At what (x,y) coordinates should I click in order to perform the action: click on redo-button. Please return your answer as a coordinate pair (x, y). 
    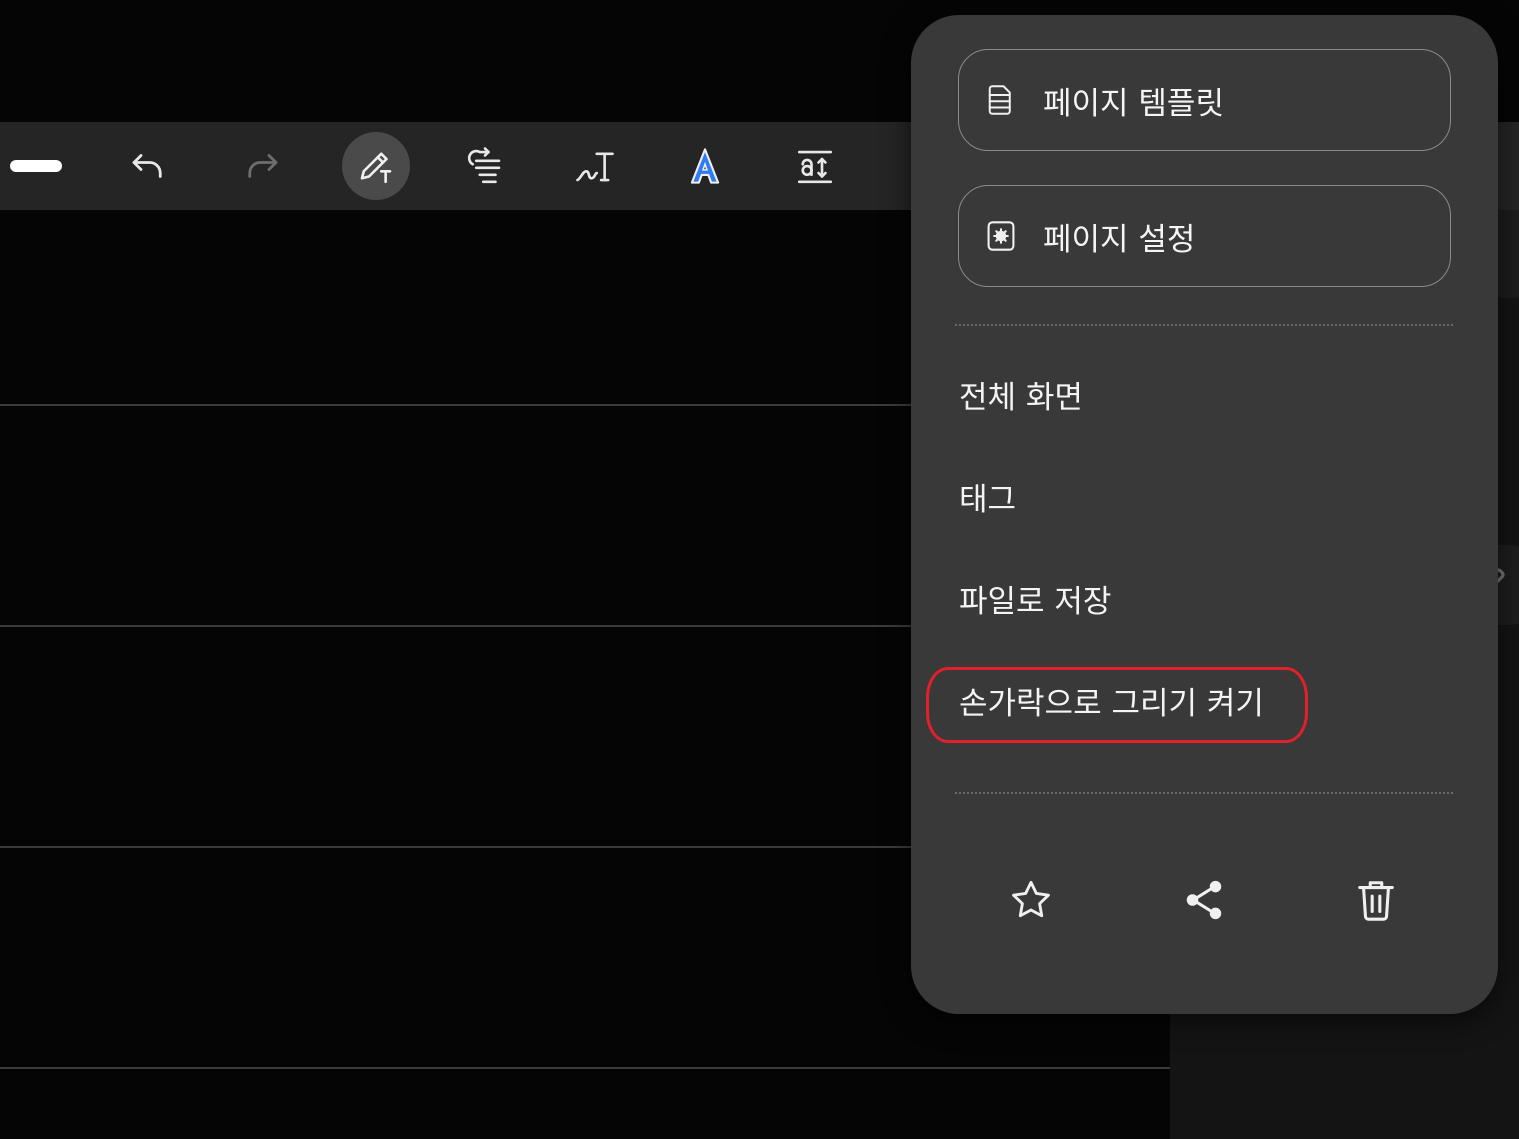
    Looking at the image, I should click on (262, 166).